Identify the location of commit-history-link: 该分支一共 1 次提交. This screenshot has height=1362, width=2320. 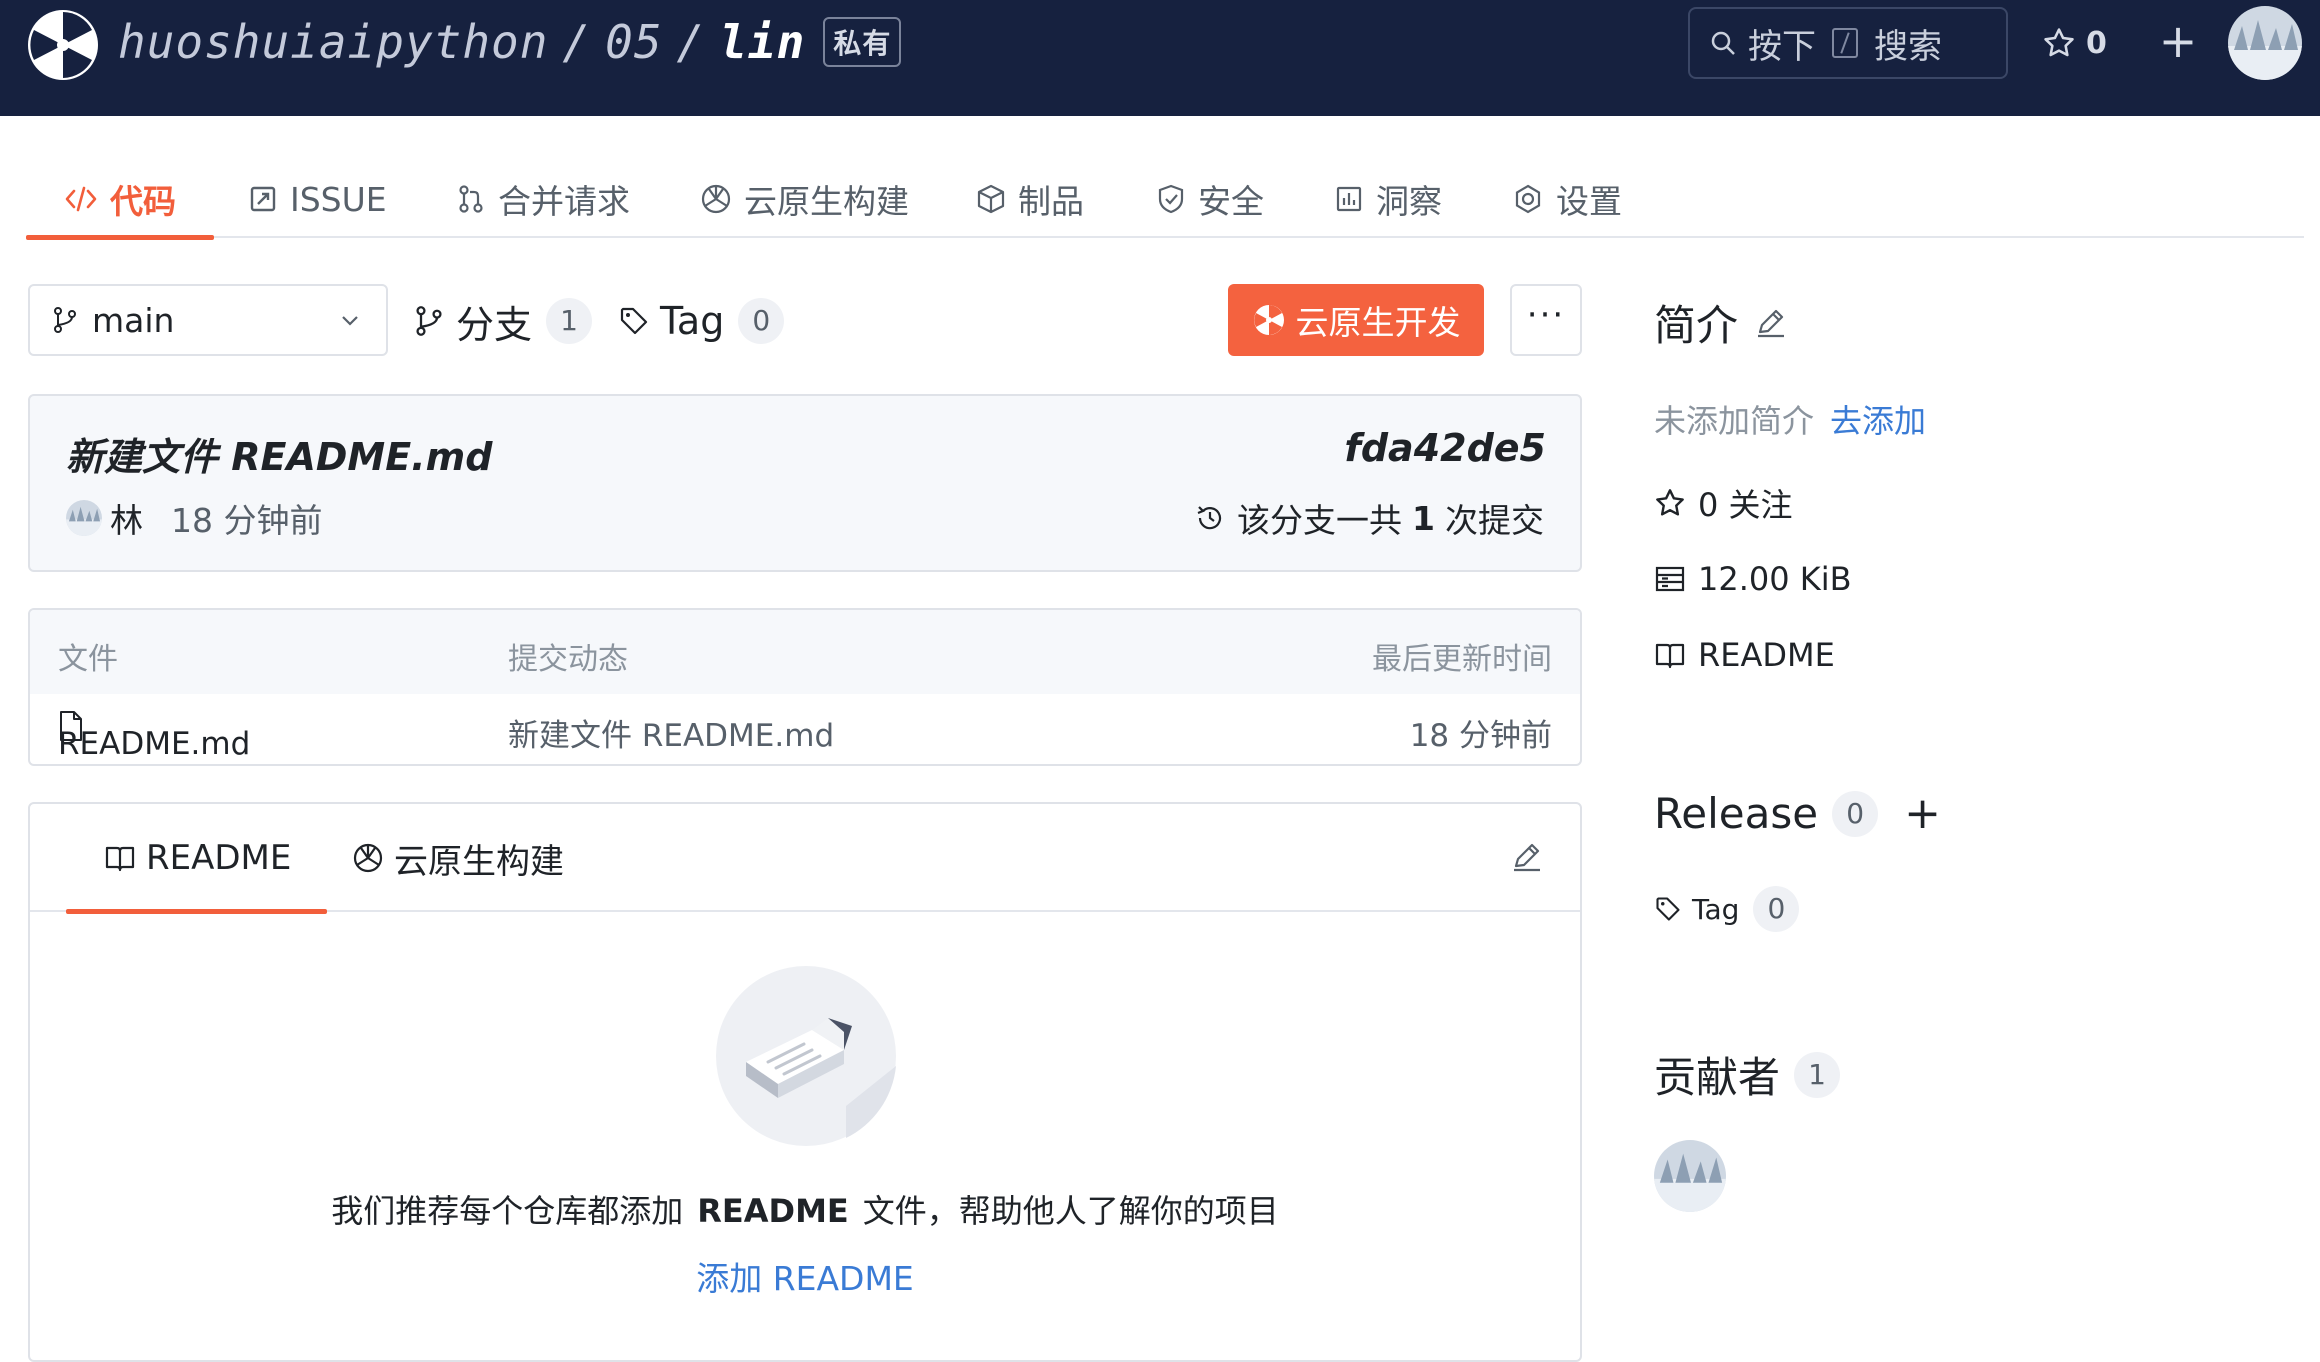
(1369, 518).